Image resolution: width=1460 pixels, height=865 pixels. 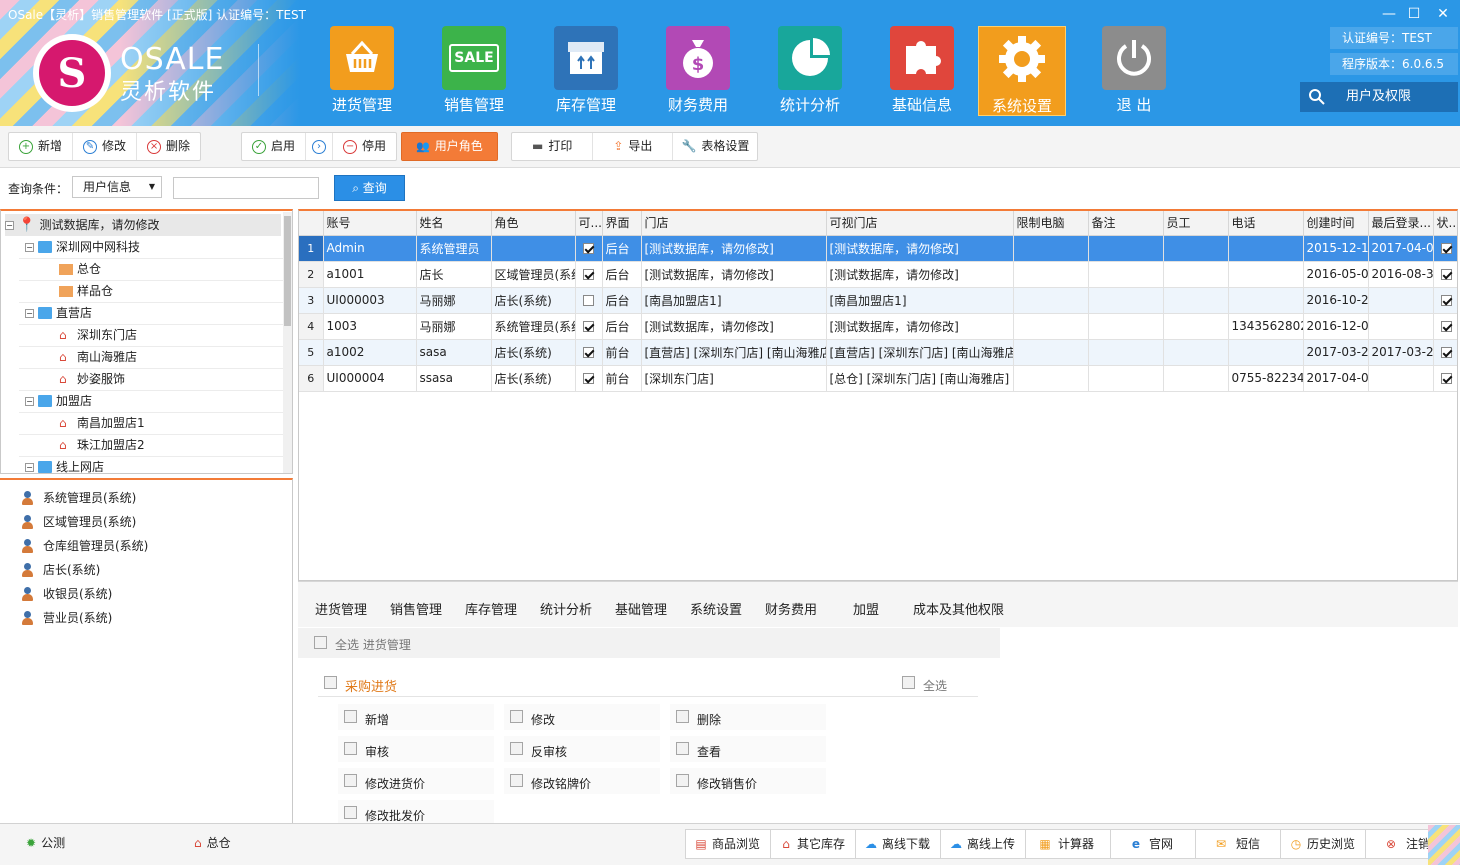 I want to click on column-header: 电话, so click(x=1266, y=223).